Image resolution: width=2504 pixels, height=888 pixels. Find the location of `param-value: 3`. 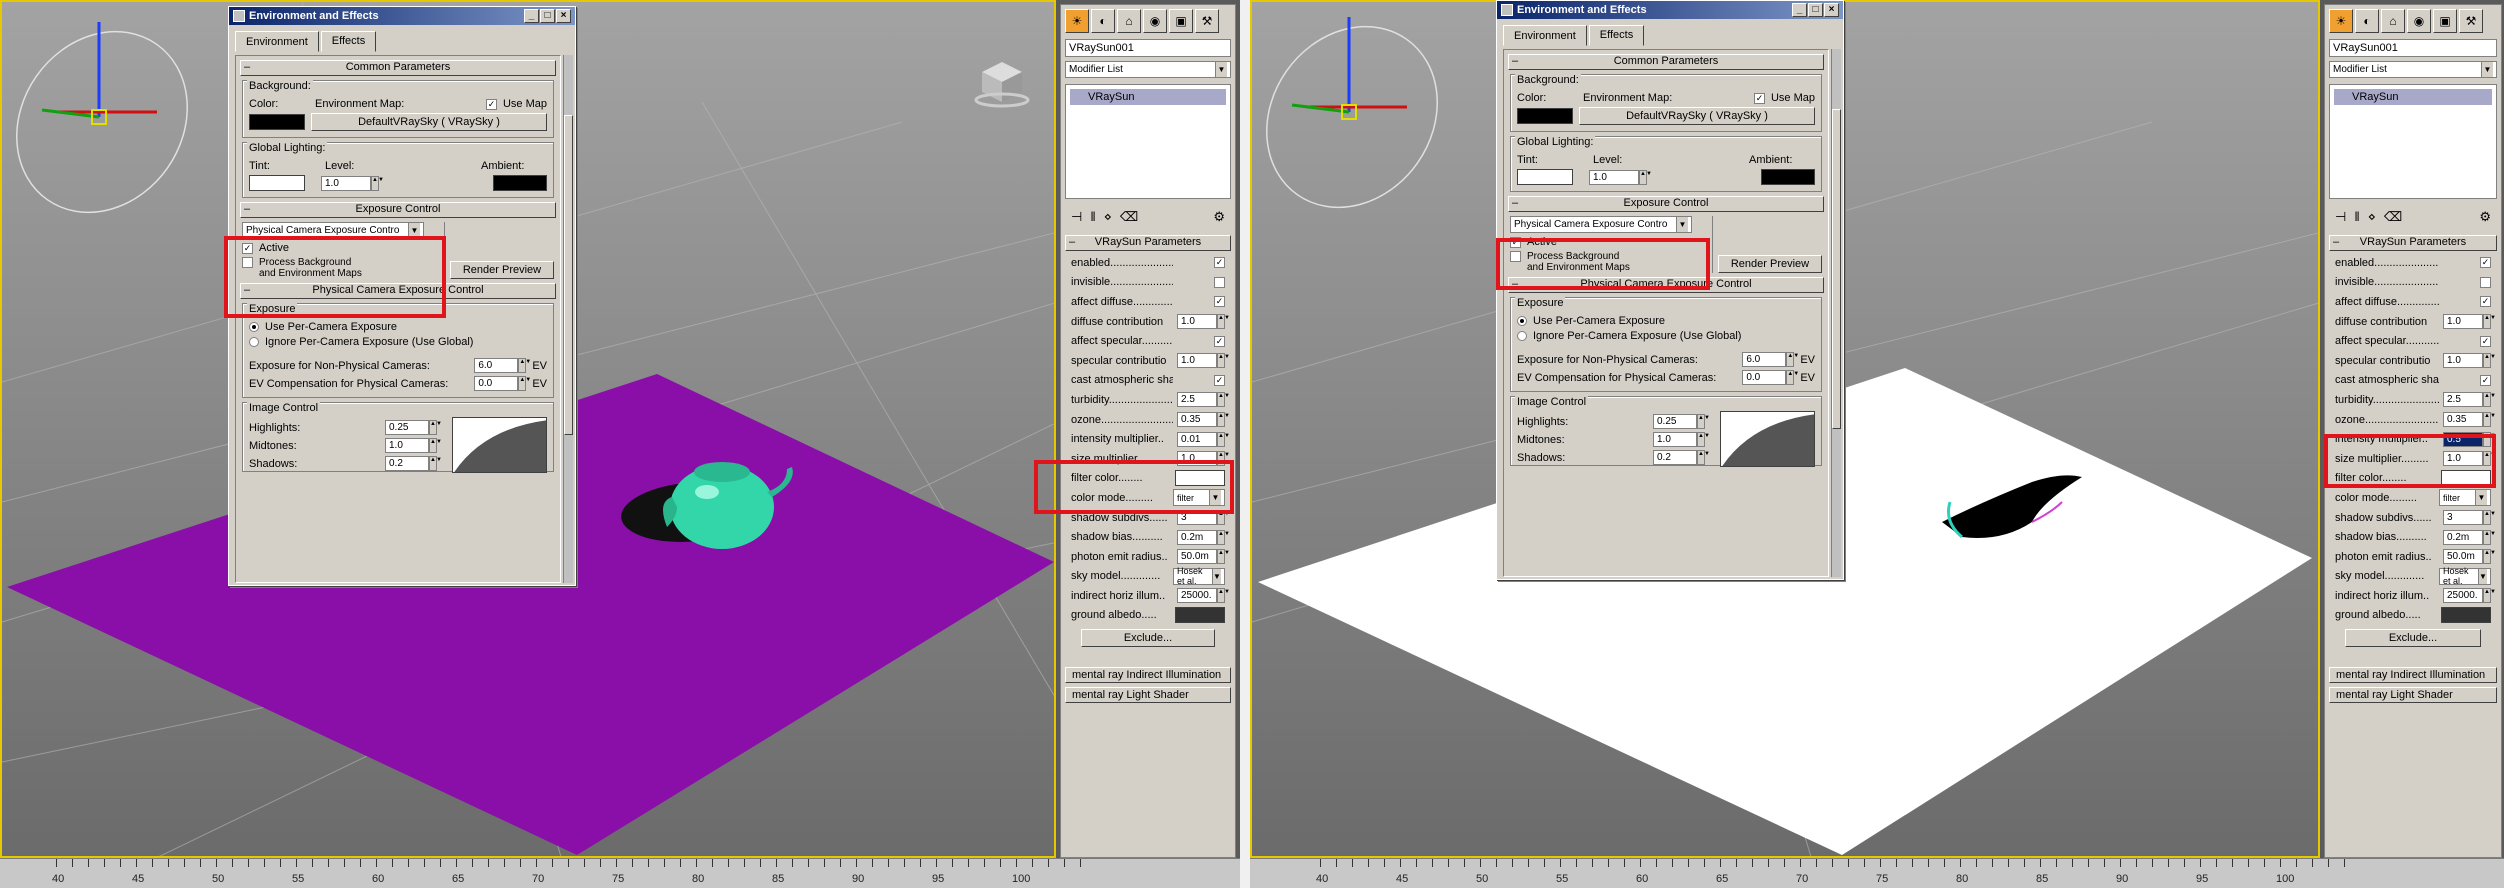

param-value: 3 is located at coordinates (2463, 518).